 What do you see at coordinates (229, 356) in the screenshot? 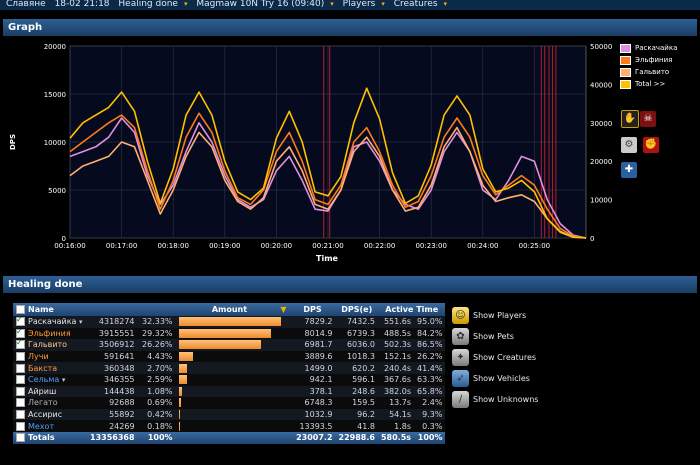
I see `table-row: Лучи 591641 4.43% 3889.6 1018.3 152.1s 26.2%` at bounding box center [229, 356].